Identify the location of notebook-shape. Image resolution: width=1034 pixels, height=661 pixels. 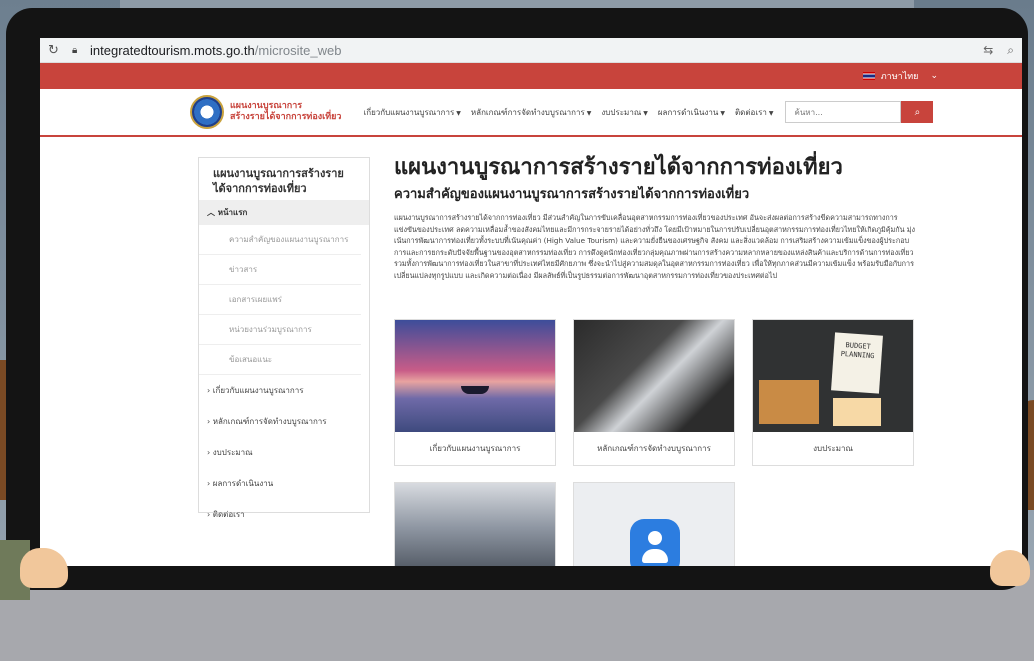
(789, 402).